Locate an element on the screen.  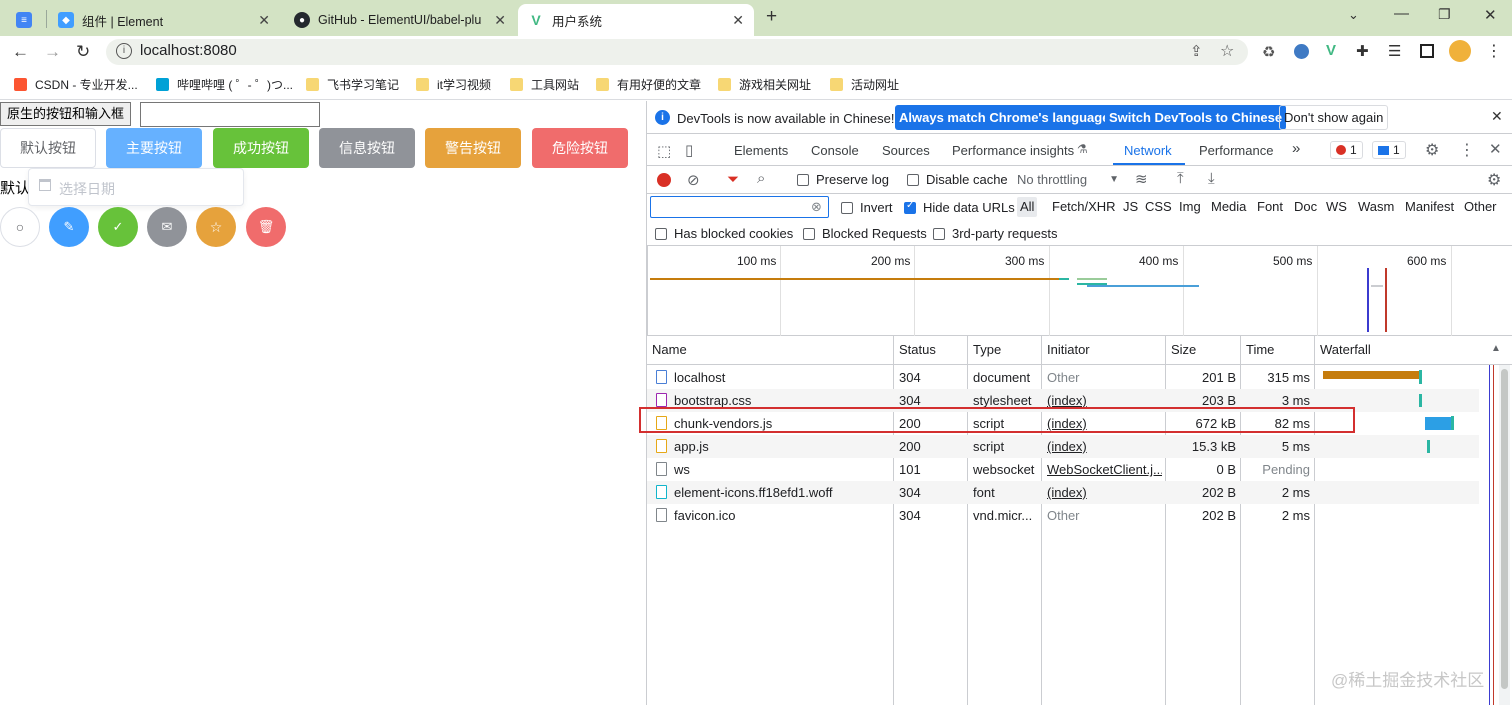
tab-docs: ≡ is located at coordinates (23, 20).